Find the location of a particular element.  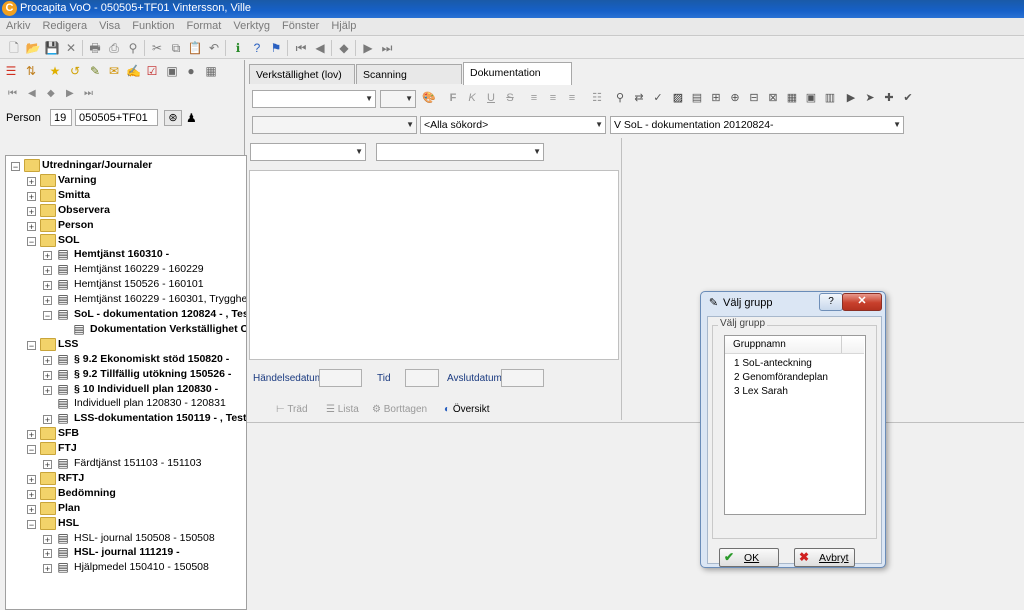

nav-first-icon: ⏮ is located at coordinates (12, 93).